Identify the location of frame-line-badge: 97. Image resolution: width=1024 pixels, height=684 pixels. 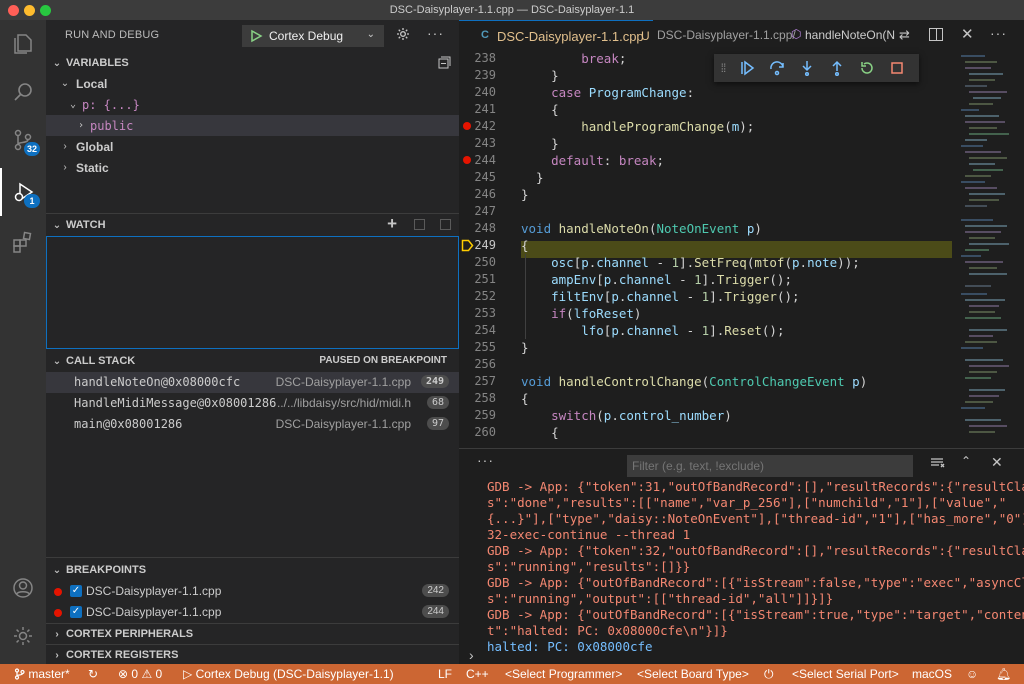
(437, 423).